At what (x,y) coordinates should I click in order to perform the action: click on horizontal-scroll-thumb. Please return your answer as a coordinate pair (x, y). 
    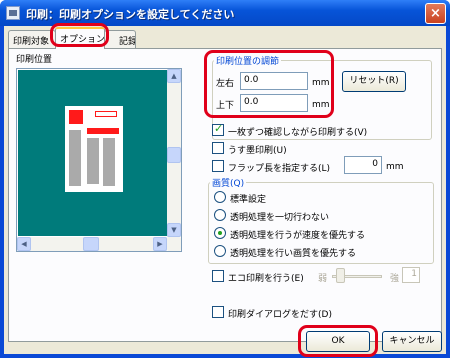
    Looking at the image, I should click on (91, 244).